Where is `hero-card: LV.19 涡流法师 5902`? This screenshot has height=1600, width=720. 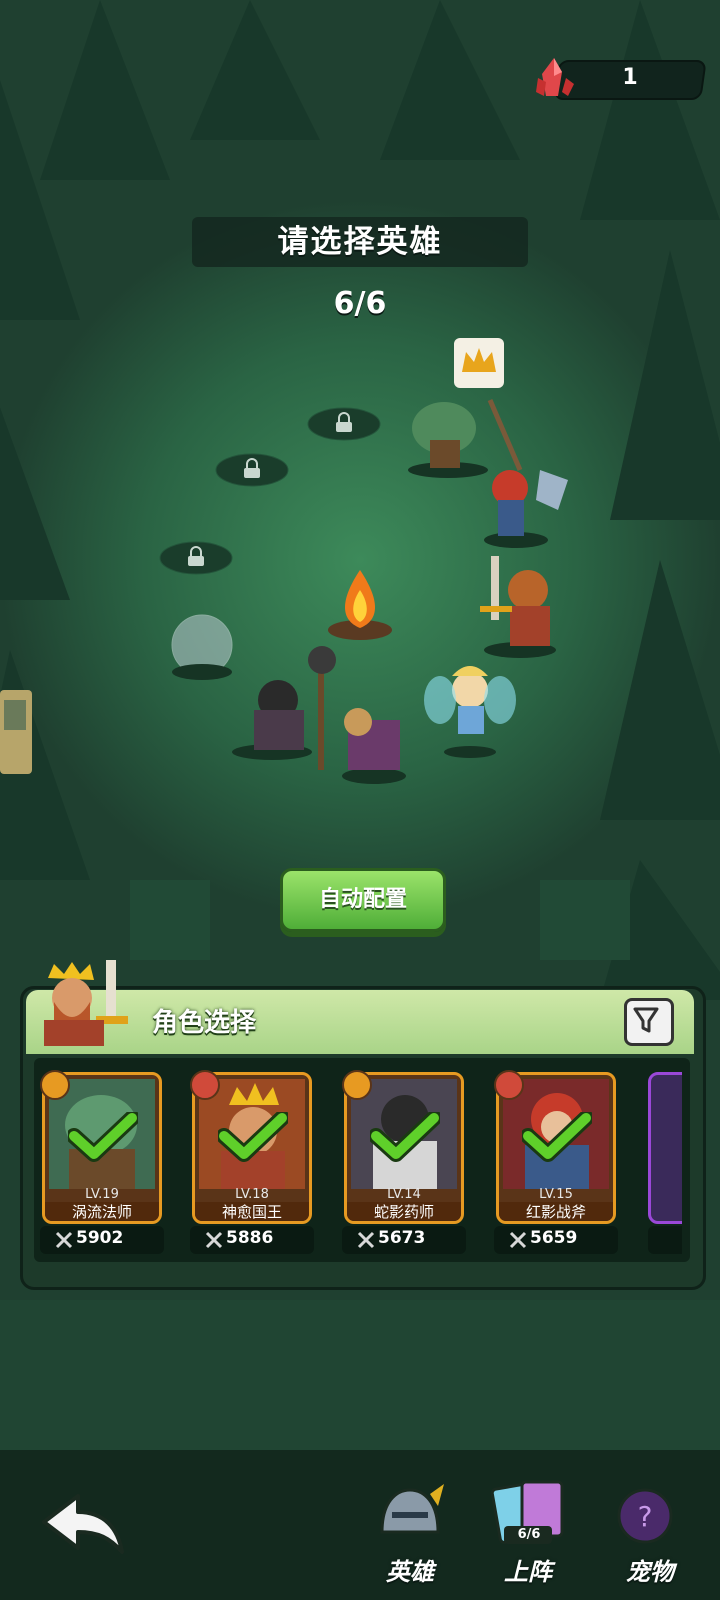 hero-card: LV.19 涡流法师 5902 is located at coordinates (102, 1162).